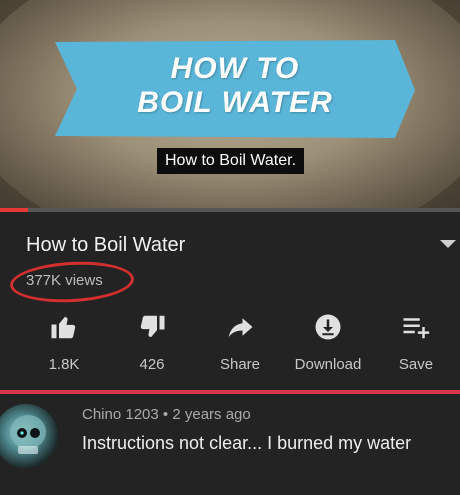  I want to click on skull-image, so click(28, 434).